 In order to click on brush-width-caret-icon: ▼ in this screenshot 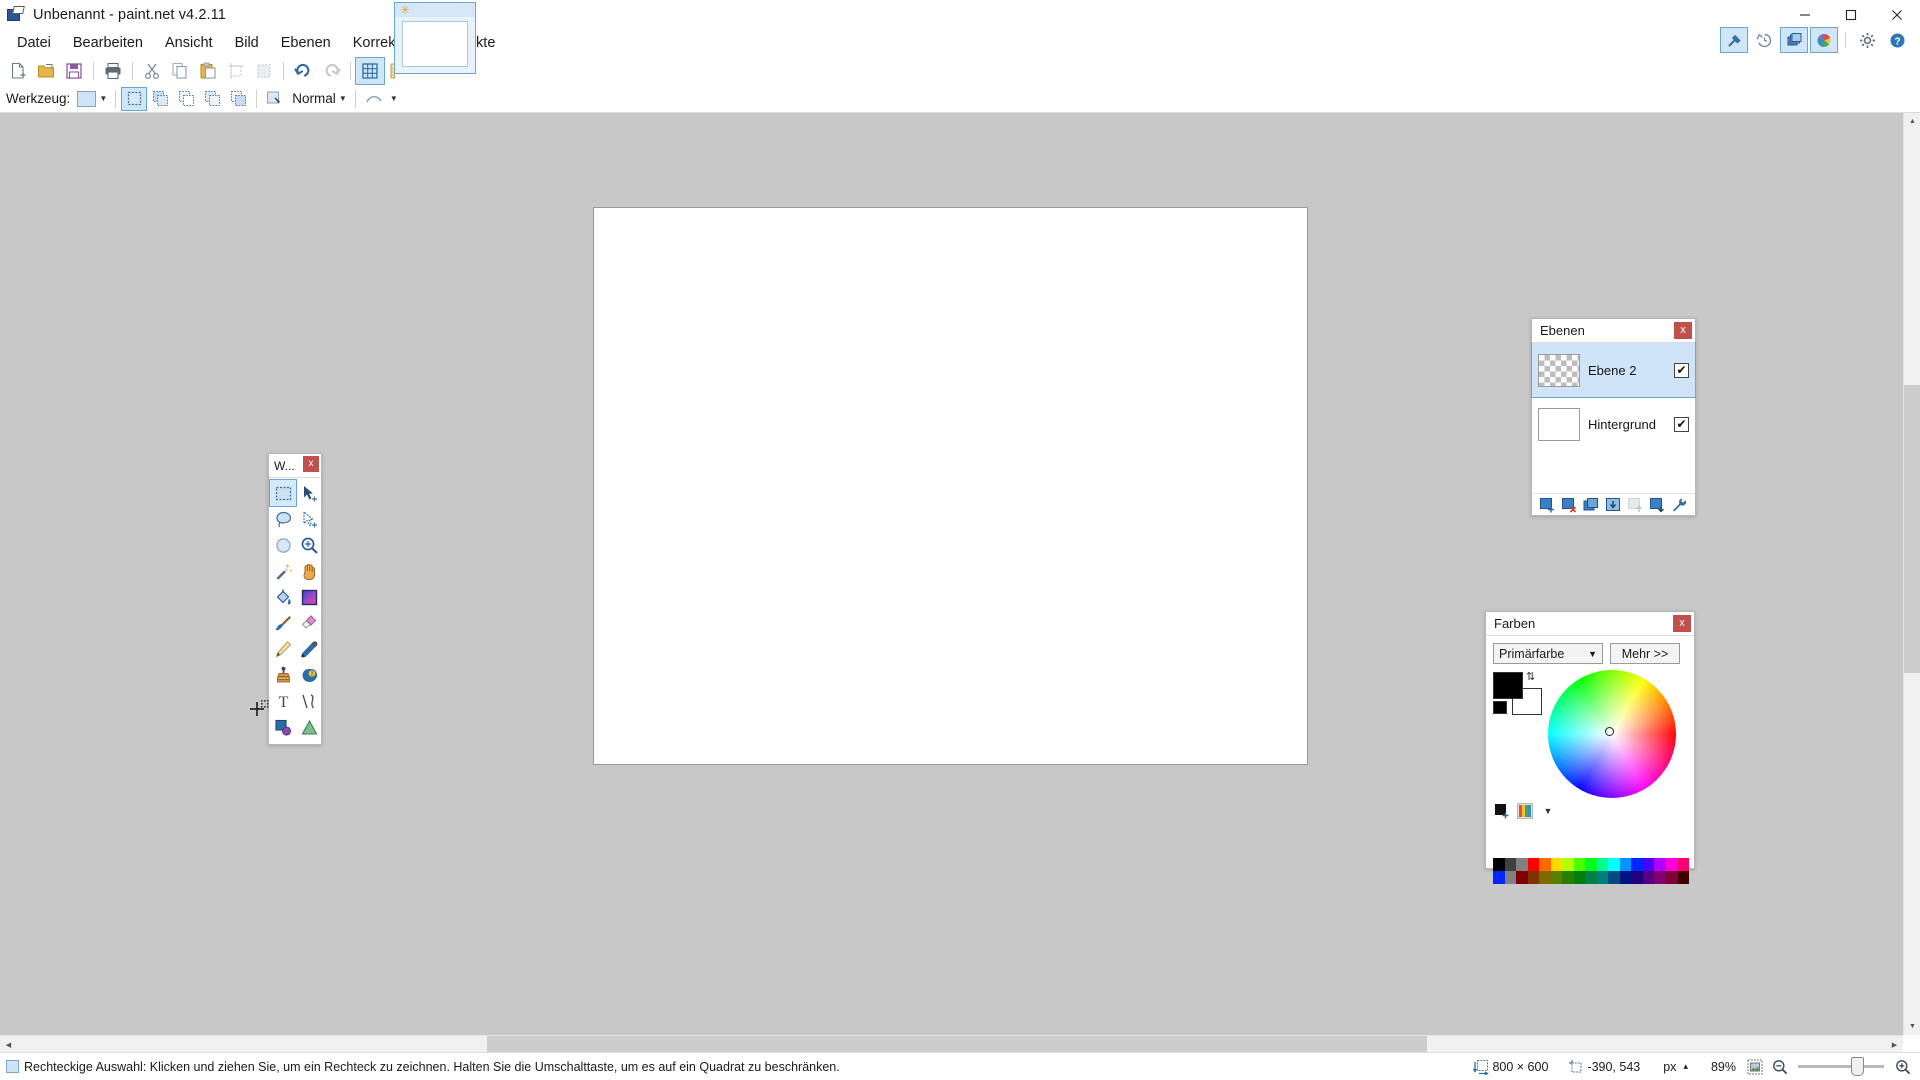, I will do `click(394, 99)`.